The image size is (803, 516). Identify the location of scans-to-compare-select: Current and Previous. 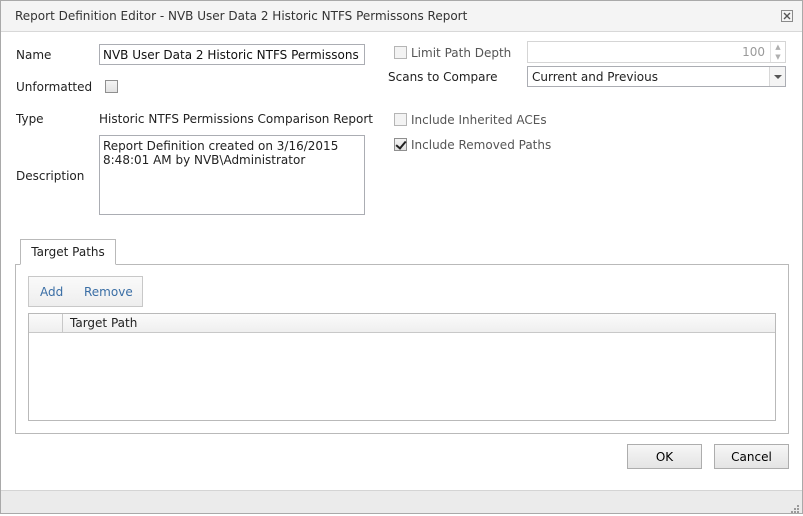
(656, 76).